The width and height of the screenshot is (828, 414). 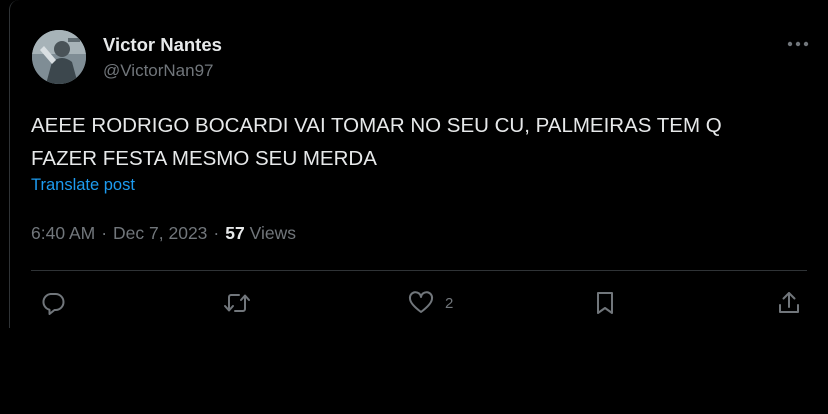 What do you see at coordinates (204, 158) in the screenshot?
I see `post-text-line: FAZER FESTA MESMO SEU MERDA` at bounding box center [204, 158].